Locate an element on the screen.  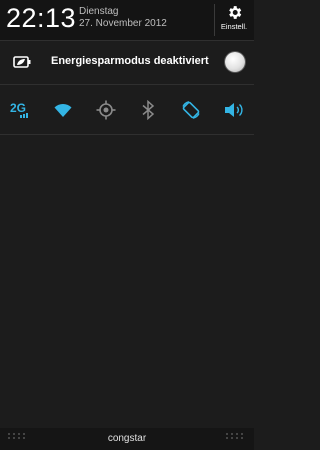
date-label: 27. November 2012 is located at coordinates (123, 23).